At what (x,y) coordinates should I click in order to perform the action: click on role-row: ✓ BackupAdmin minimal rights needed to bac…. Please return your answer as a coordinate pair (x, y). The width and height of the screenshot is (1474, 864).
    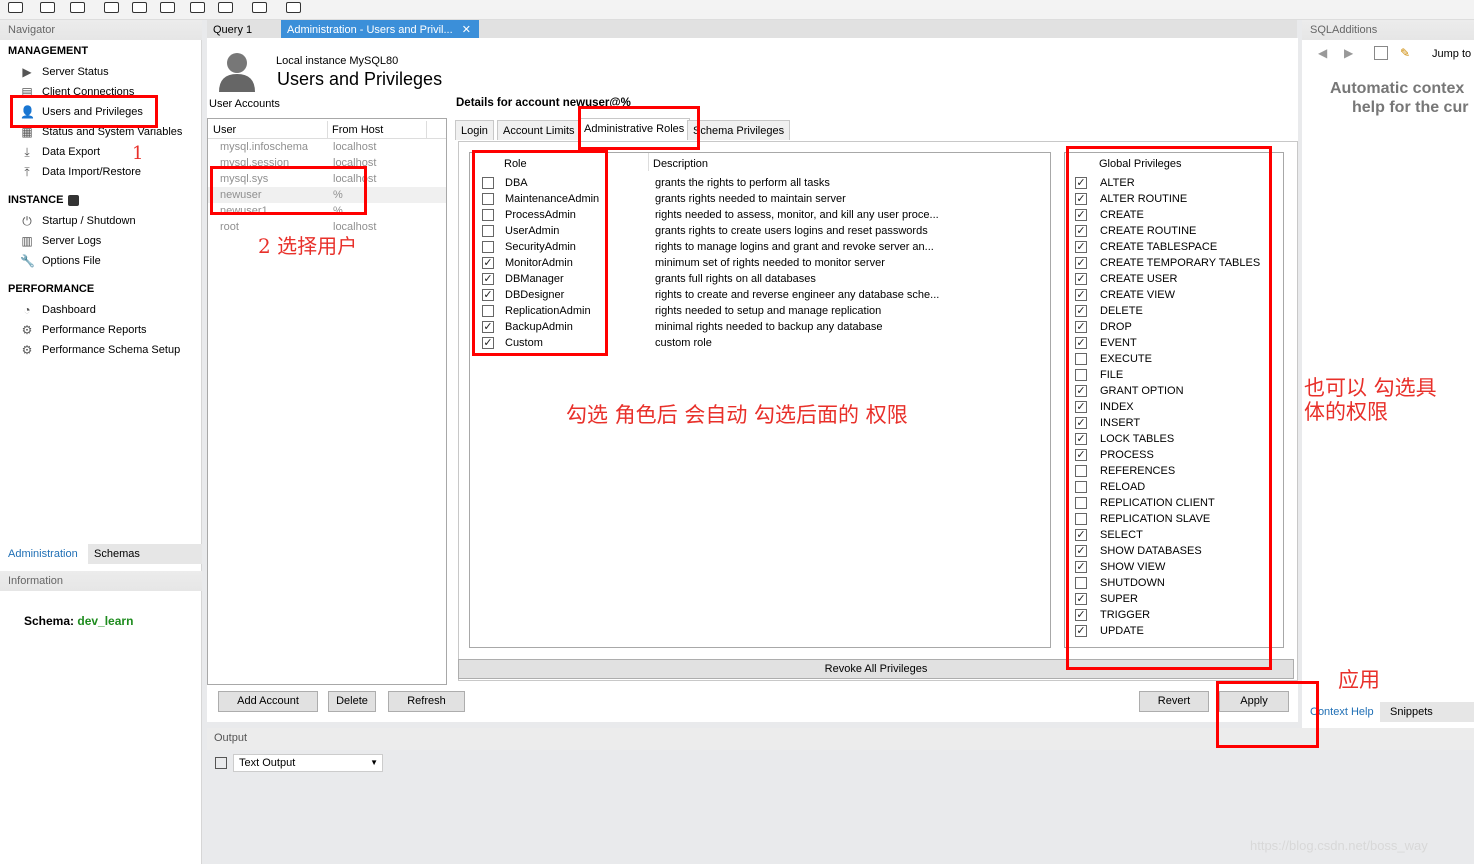
    Looking at the image, I should click on (760, 327).